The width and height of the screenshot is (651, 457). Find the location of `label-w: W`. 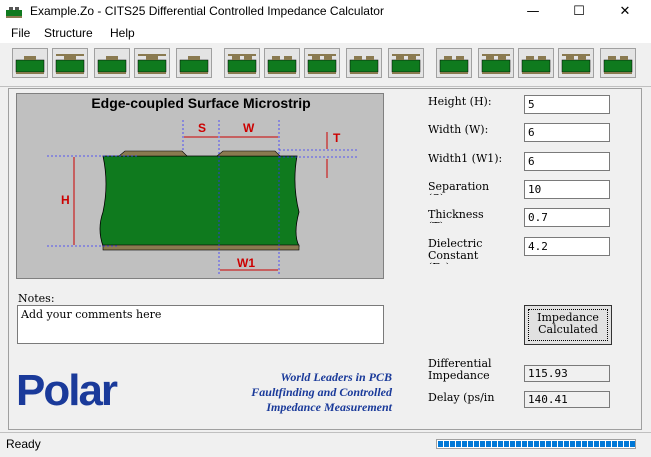

label-w: W is located at coordinates (249, 128).